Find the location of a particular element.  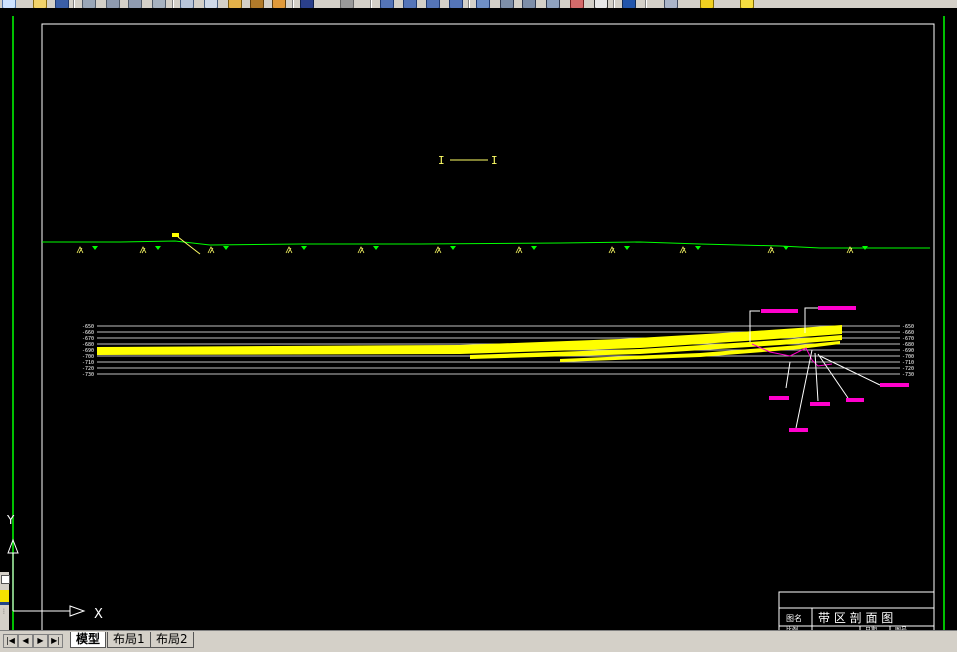

dock-button-icon is located at coordinates (5, 579).